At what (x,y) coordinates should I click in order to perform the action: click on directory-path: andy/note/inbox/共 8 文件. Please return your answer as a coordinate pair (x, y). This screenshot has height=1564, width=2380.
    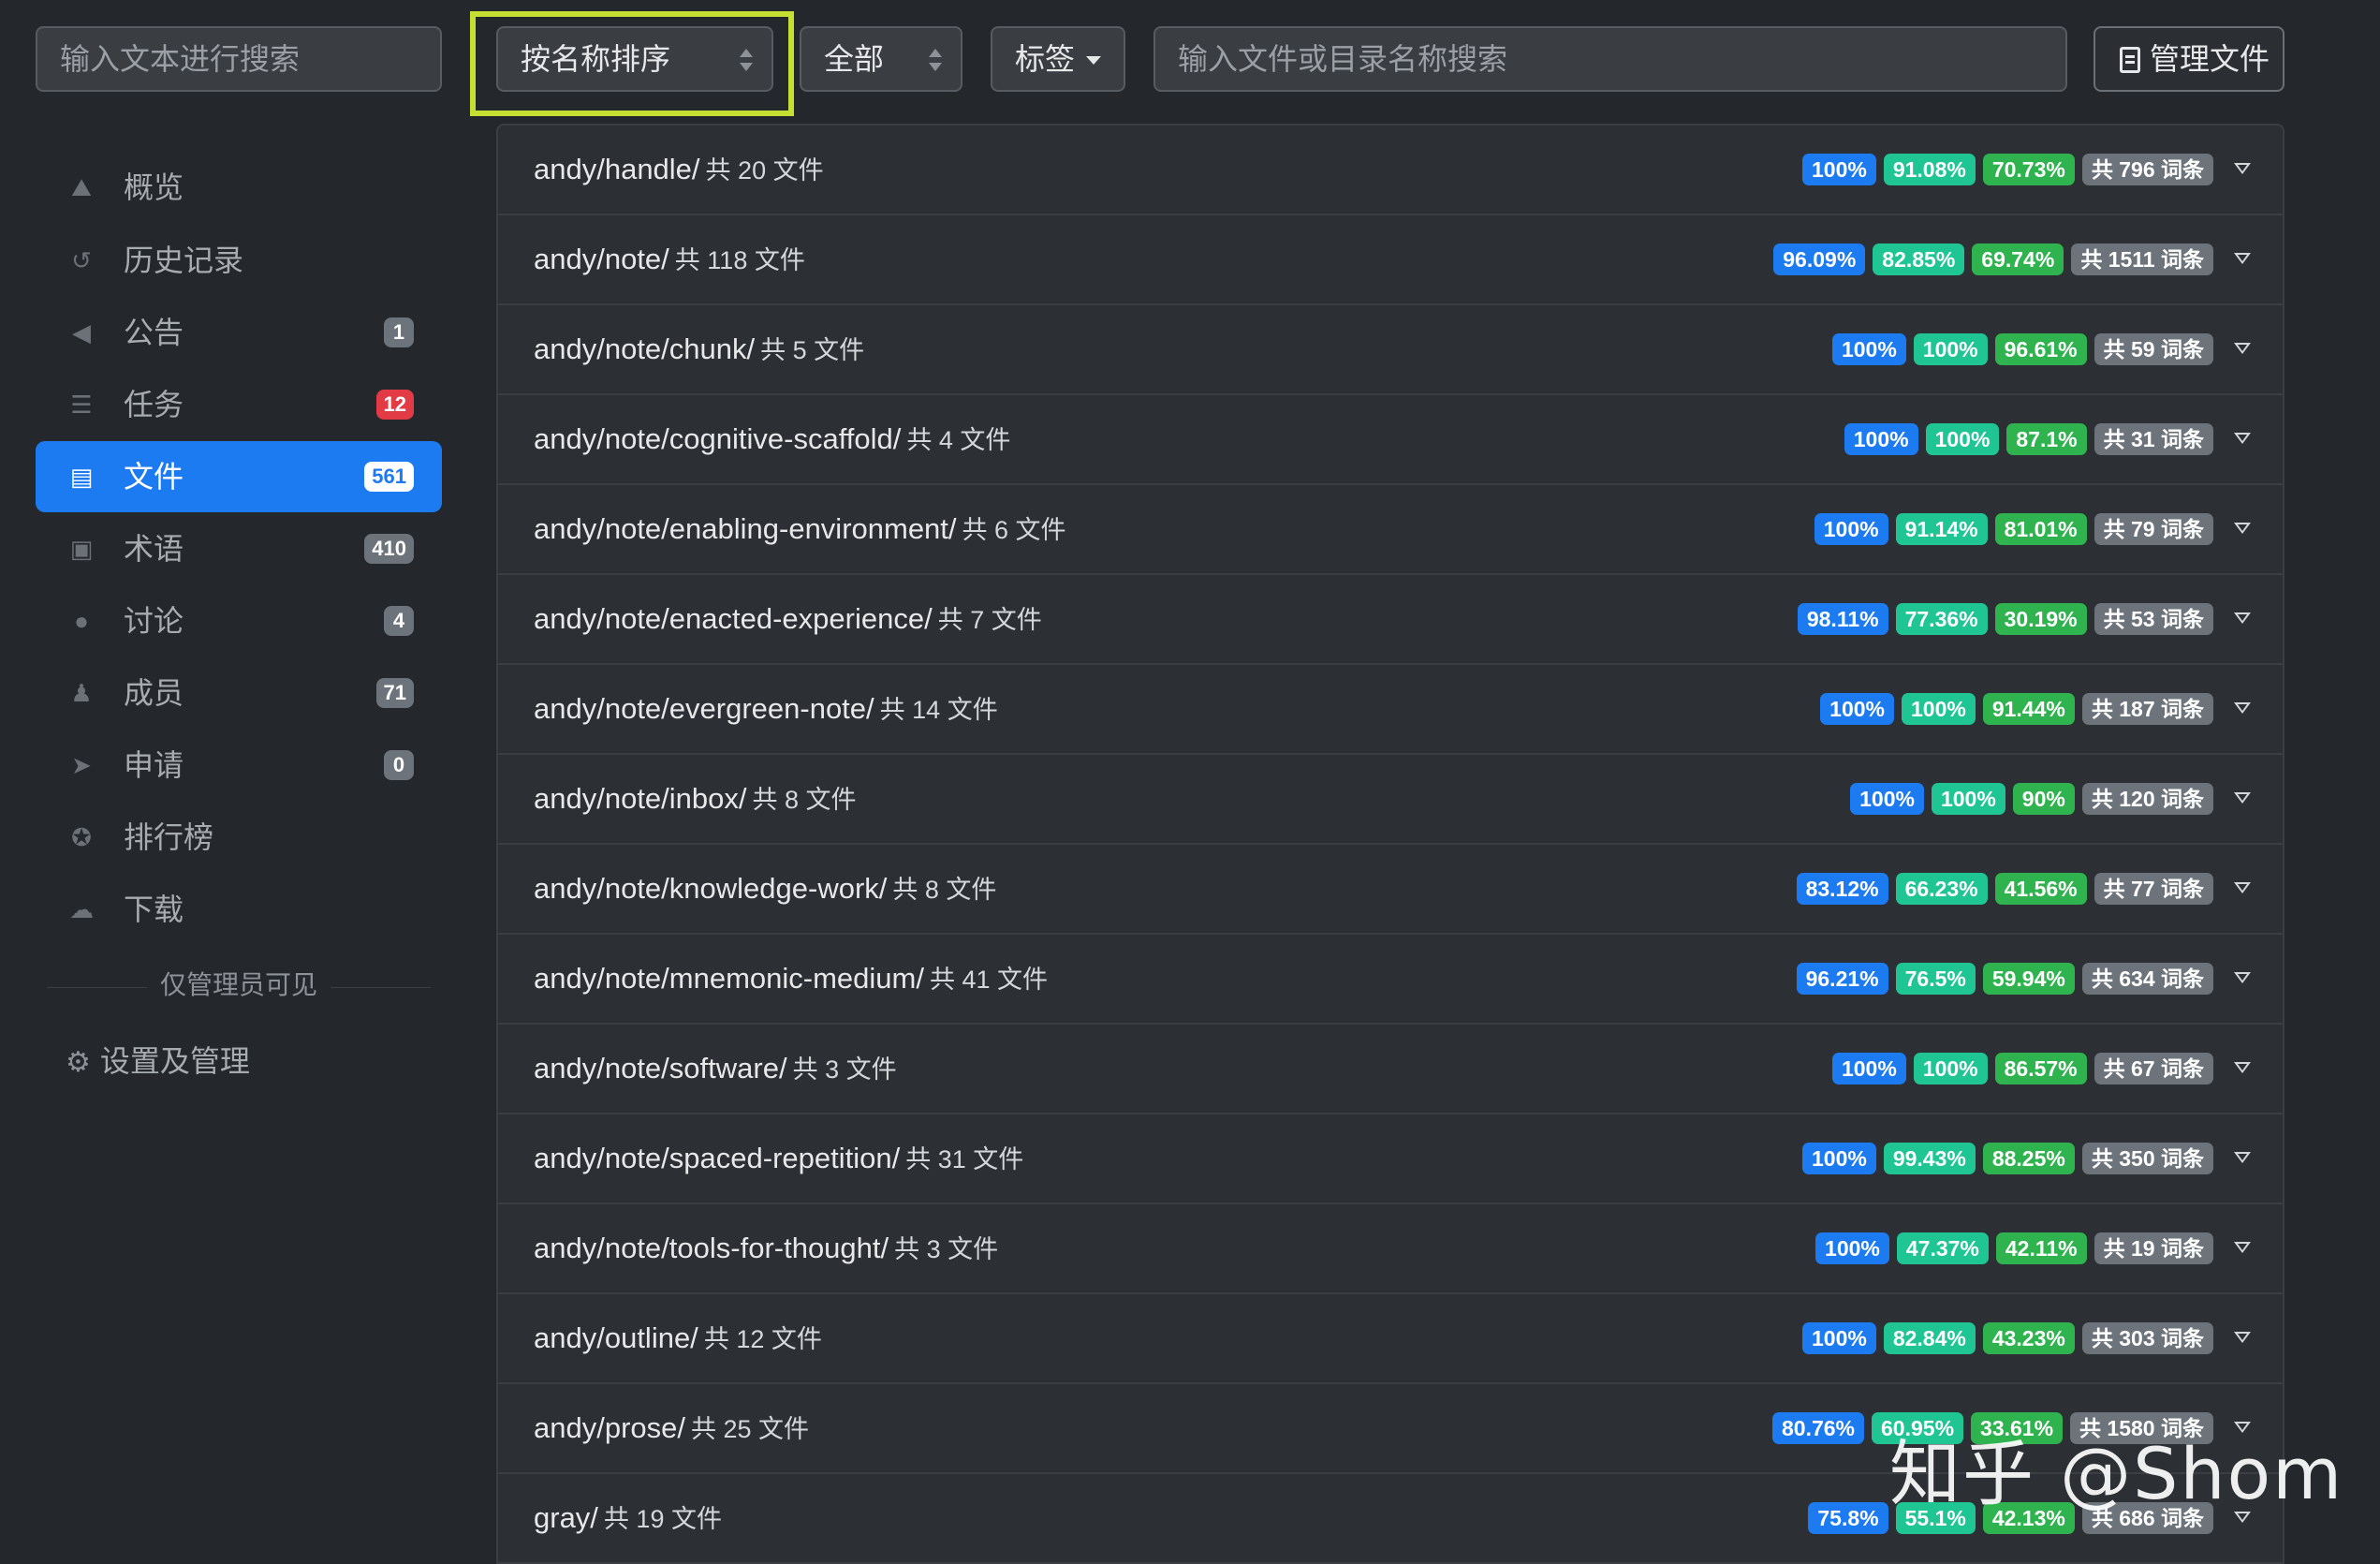
    Looking at the image, I should click on (695, 799).